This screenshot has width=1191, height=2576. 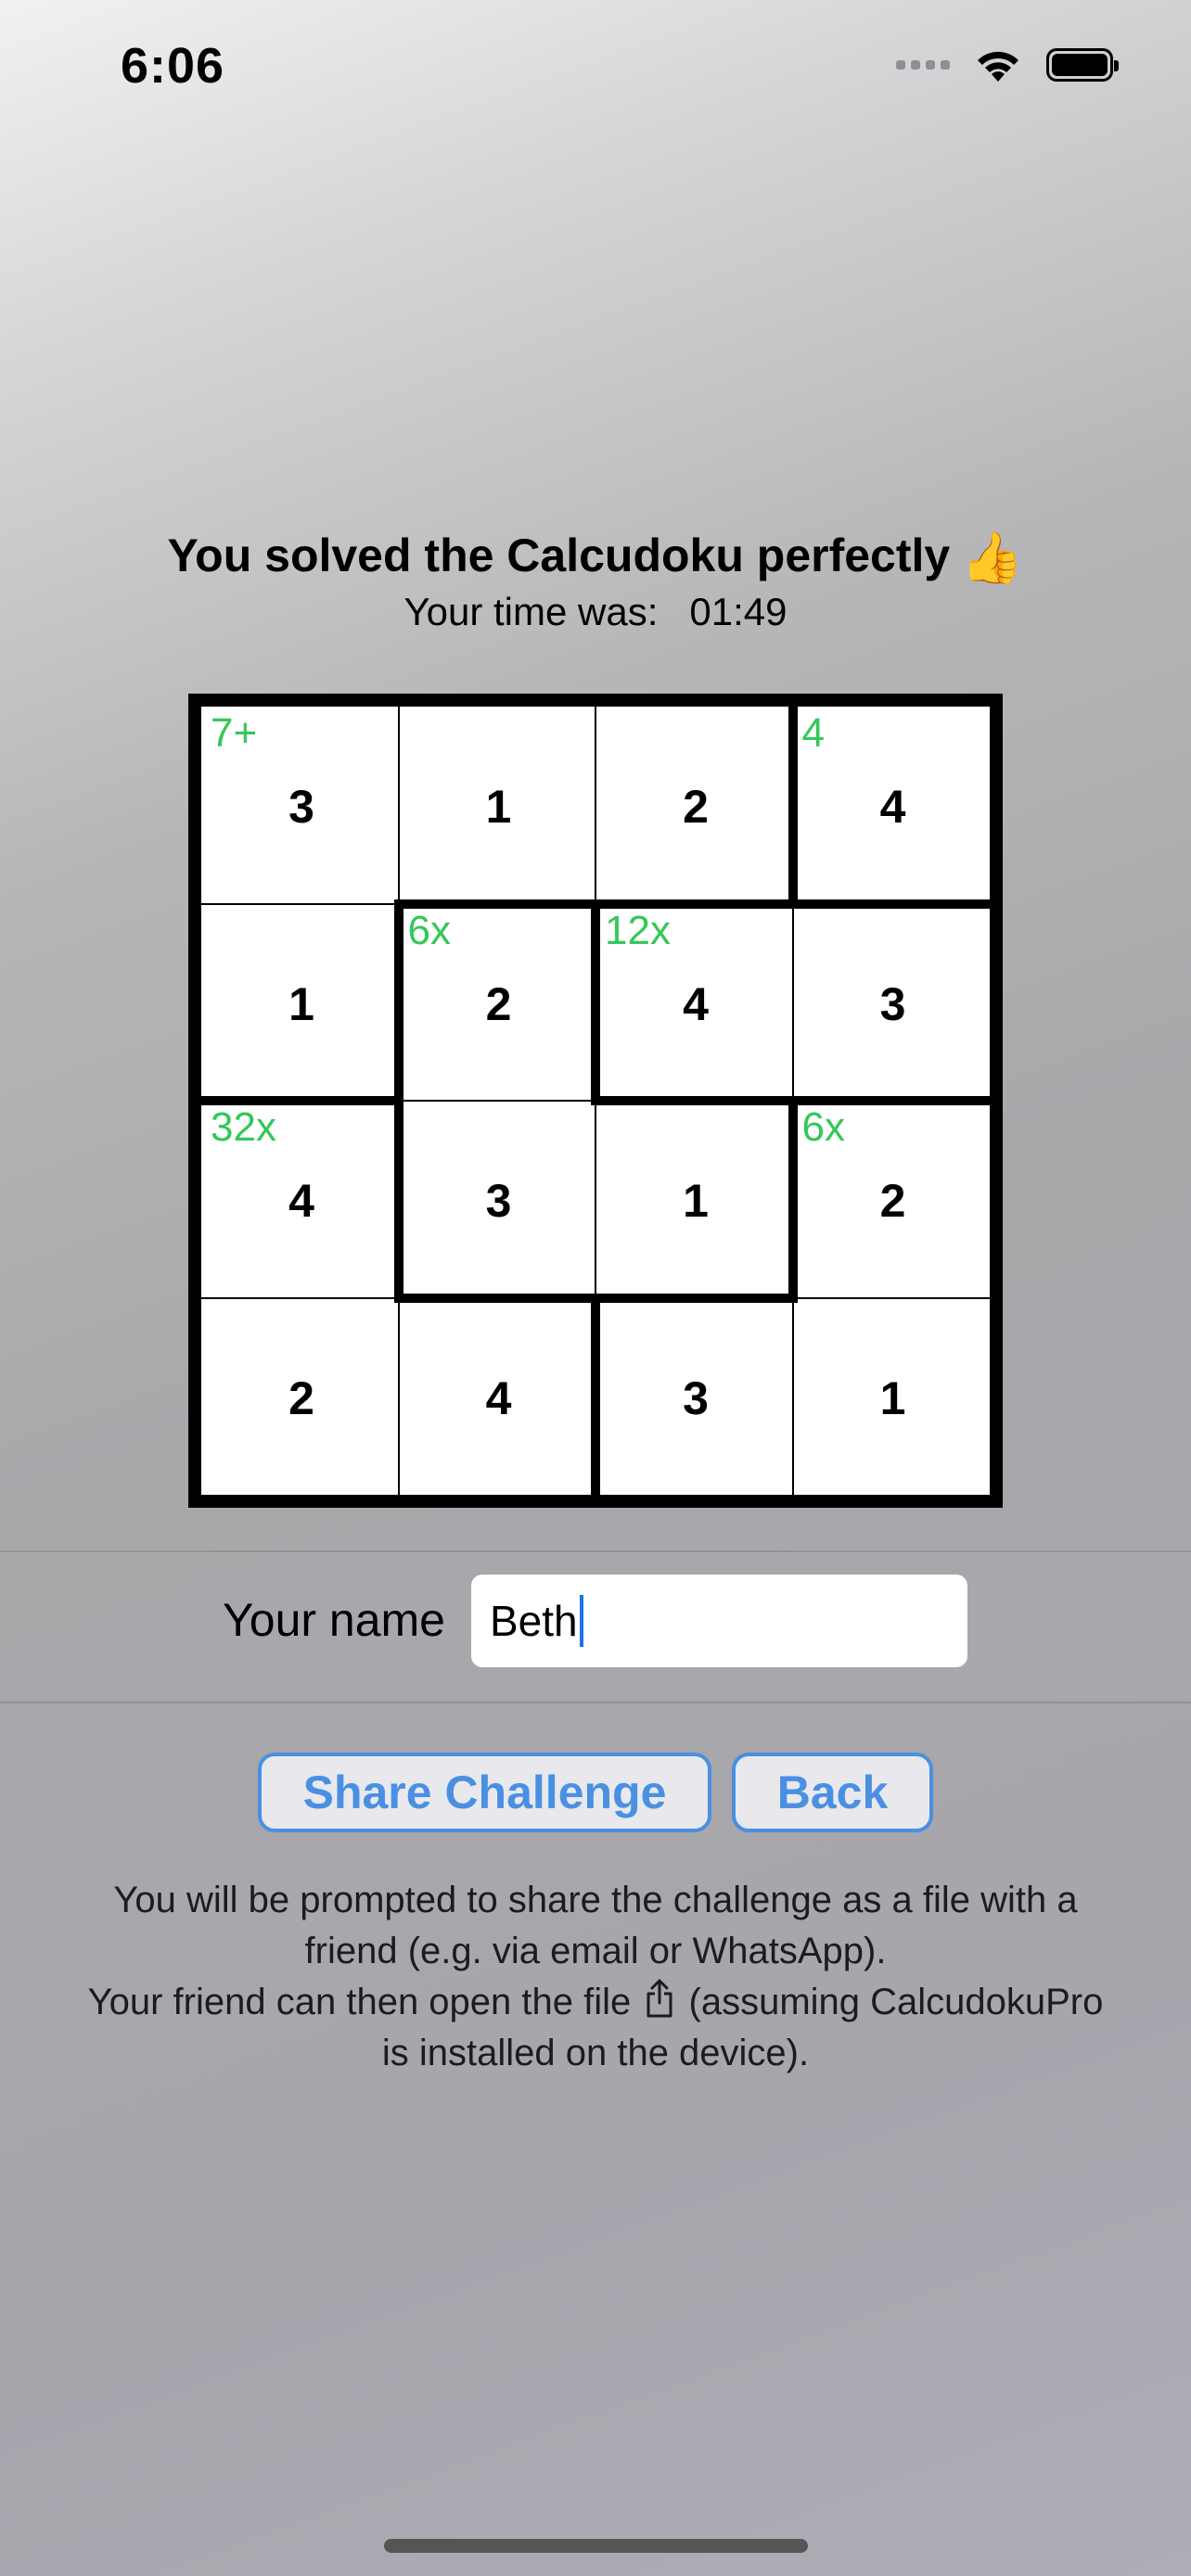 What do you see at coordinates (235, 733) in the screenshot?
I see `cage-label: 7+` at bounding box center [235, 733].